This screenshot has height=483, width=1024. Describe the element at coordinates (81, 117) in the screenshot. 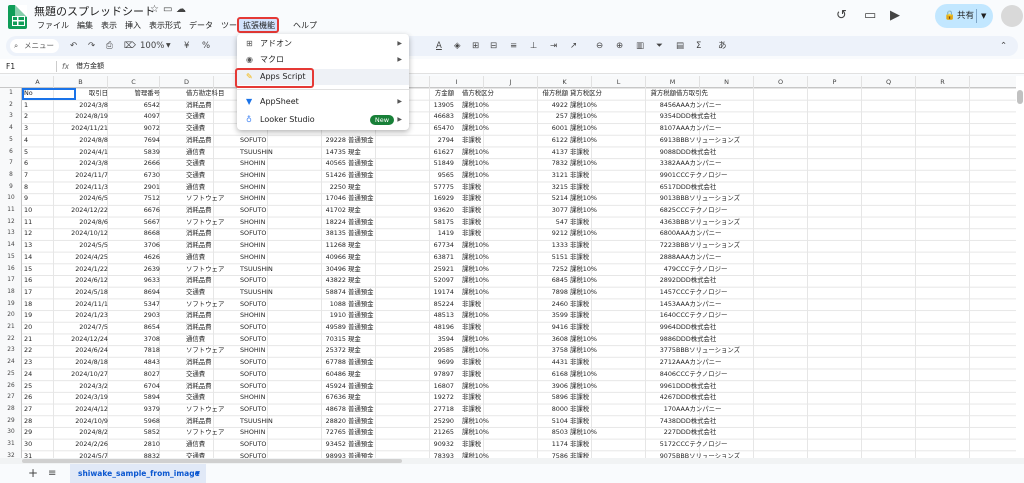

I see `cell: 2024/8/19` at that location.